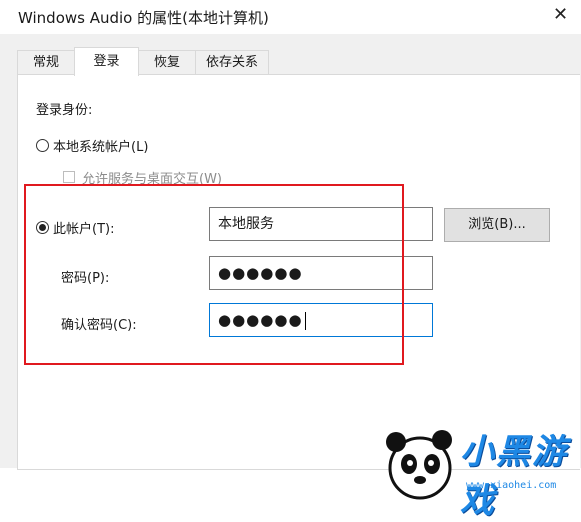 This screenshot has width=581, height=522. I want to click on local-system-radio, so click(42, 145).